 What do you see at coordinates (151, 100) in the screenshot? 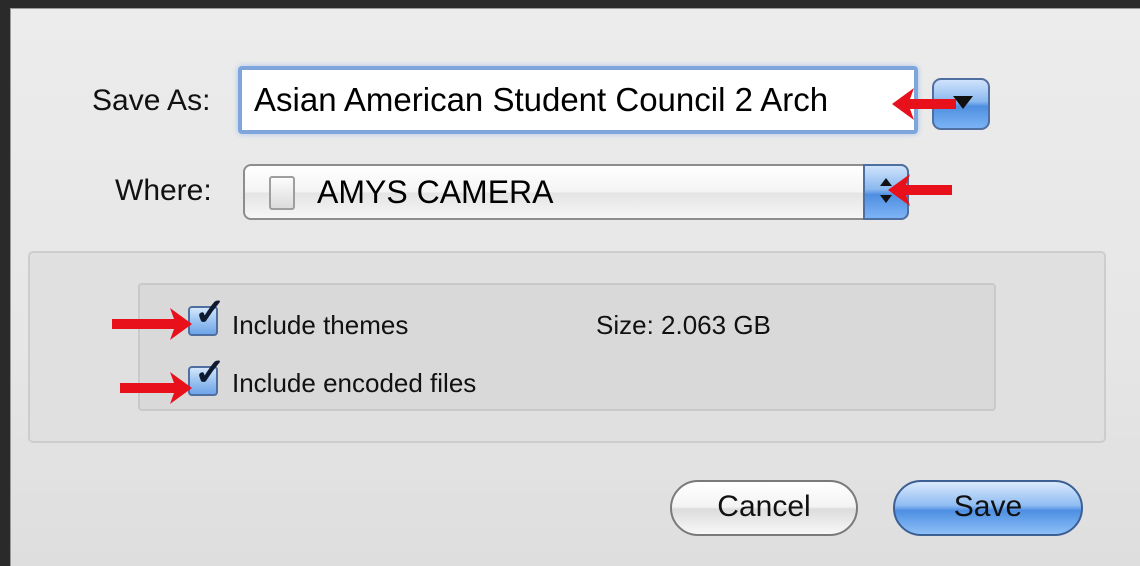
I see `save-as-label: Save As:` at bounding box center [151, 100].